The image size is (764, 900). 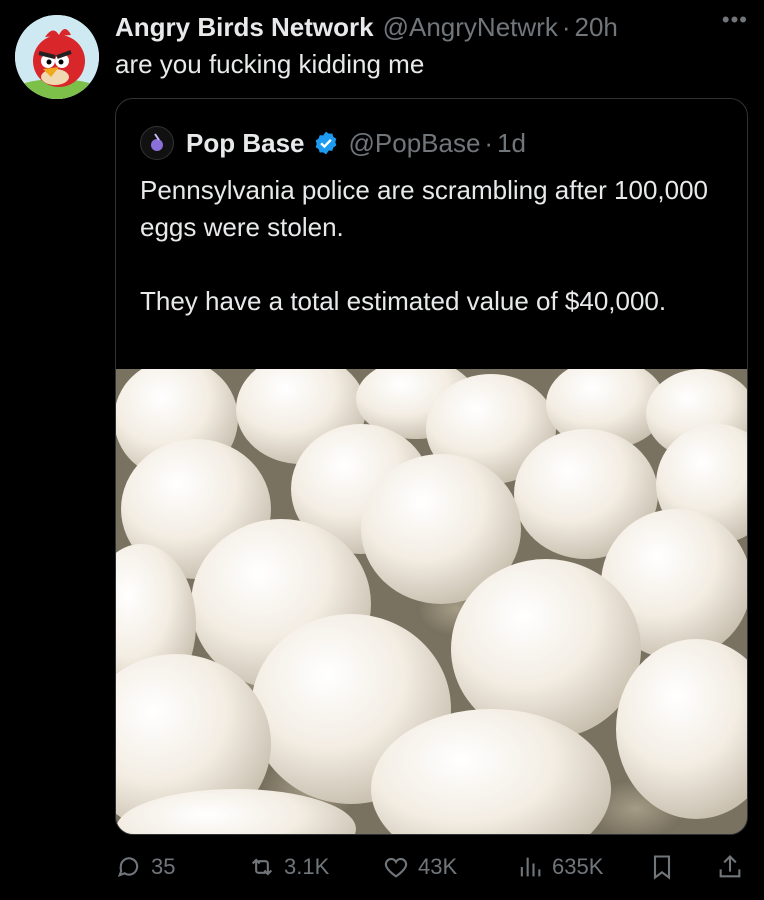 I want to click on quoted-tweet-header: Pop Base @PopBase · 1d, so click(x=333, y=143).